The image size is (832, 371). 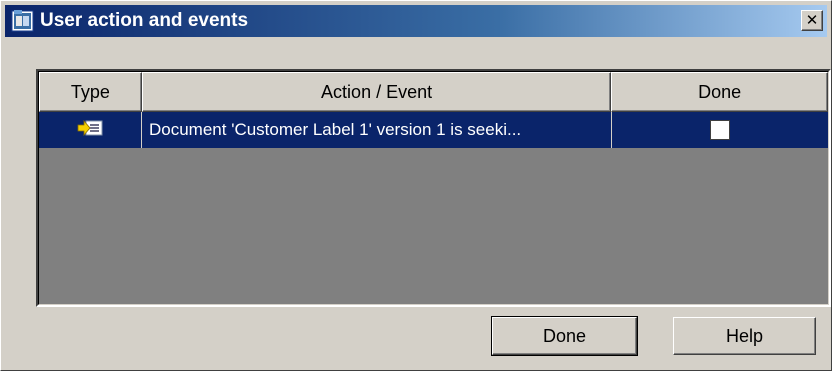 I want to click on event-arrow-icon, so click(x=90, y=130).